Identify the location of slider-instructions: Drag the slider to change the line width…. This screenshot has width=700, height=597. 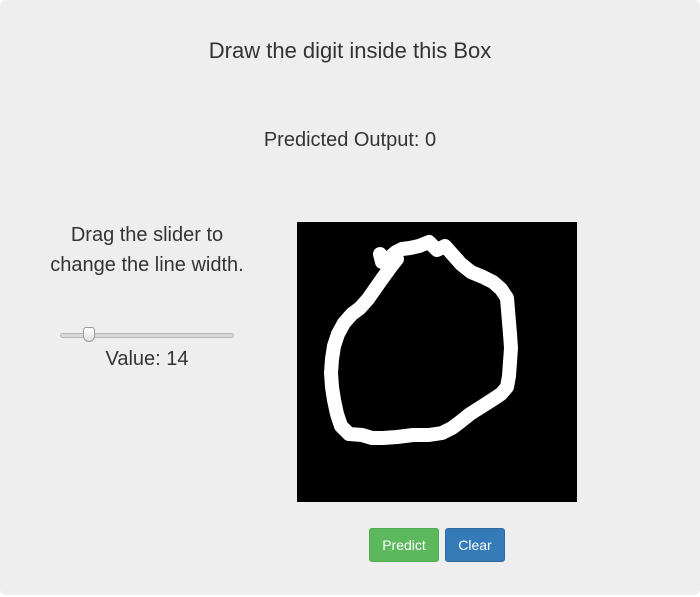
(147, 250).